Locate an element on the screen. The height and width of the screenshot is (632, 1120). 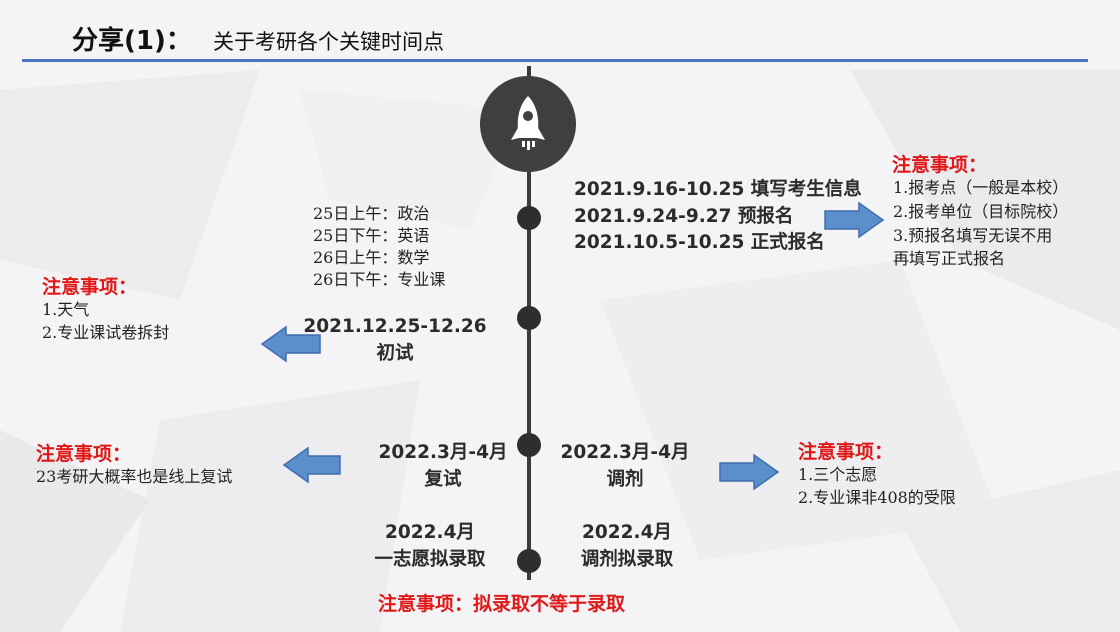
registration-note-item-3: 3.预报名填写无误不用 is located at coordinates (973, 235).